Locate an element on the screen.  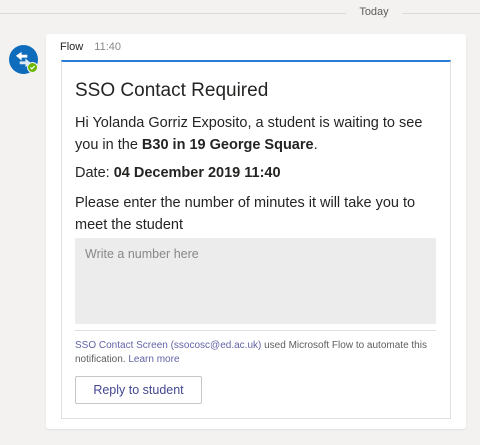
check-icon is located at coordinates (32, 67).